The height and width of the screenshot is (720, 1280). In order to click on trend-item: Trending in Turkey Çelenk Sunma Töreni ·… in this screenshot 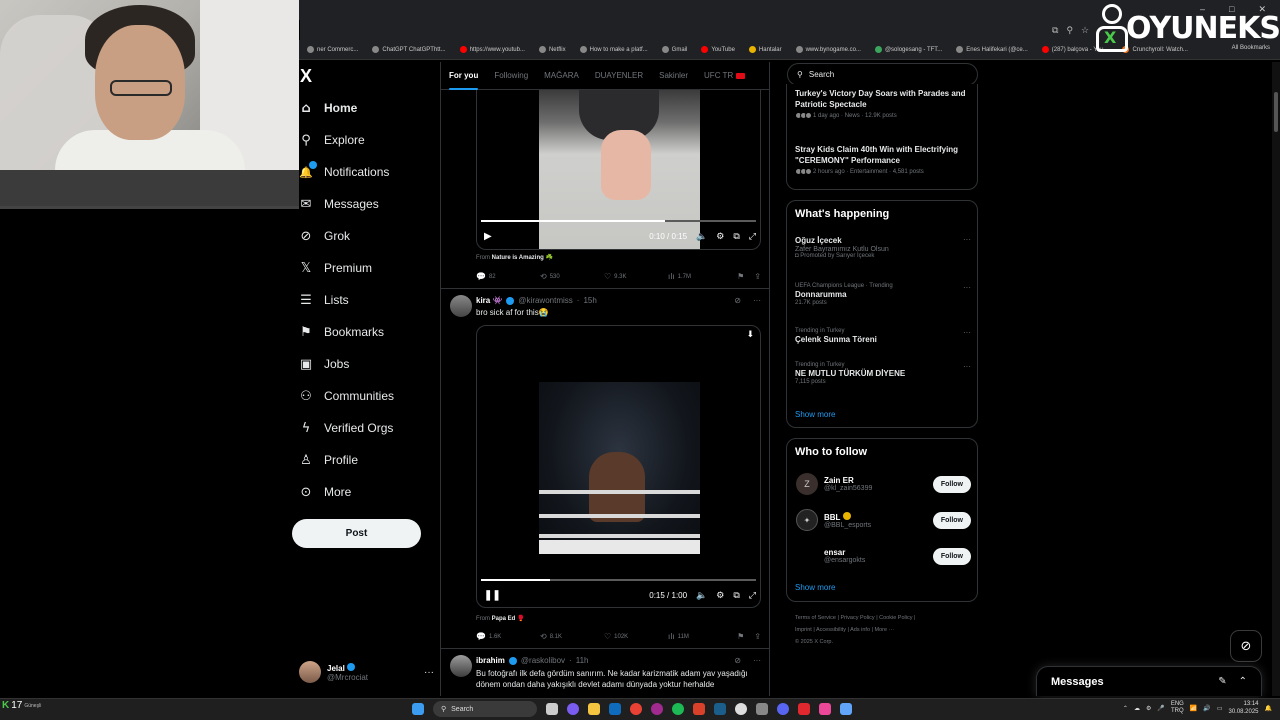, I will do `click(883, 336)`.